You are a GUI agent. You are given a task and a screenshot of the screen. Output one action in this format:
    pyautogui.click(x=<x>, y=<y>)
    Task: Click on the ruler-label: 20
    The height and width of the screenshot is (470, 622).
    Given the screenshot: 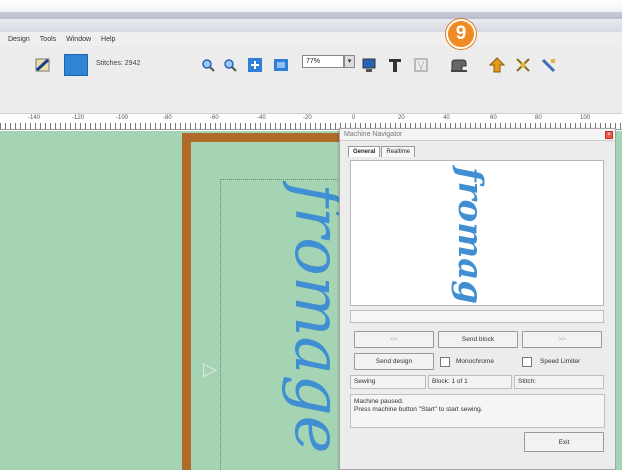 What is the action you would take?
    pyautogui.click(x=401, y=118)
    